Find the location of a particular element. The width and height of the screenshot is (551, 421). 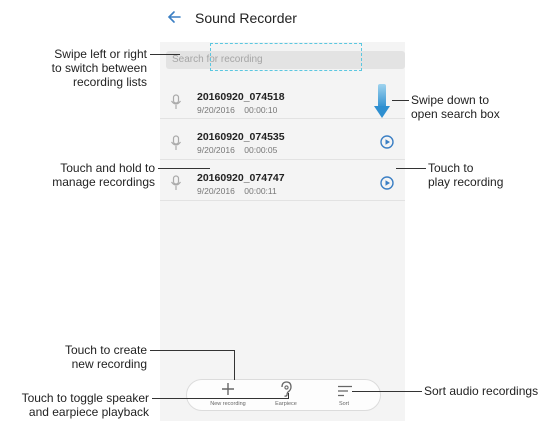

recording-meta: 9/20/2016 00:00:11 is located at coordinates (237, 191).